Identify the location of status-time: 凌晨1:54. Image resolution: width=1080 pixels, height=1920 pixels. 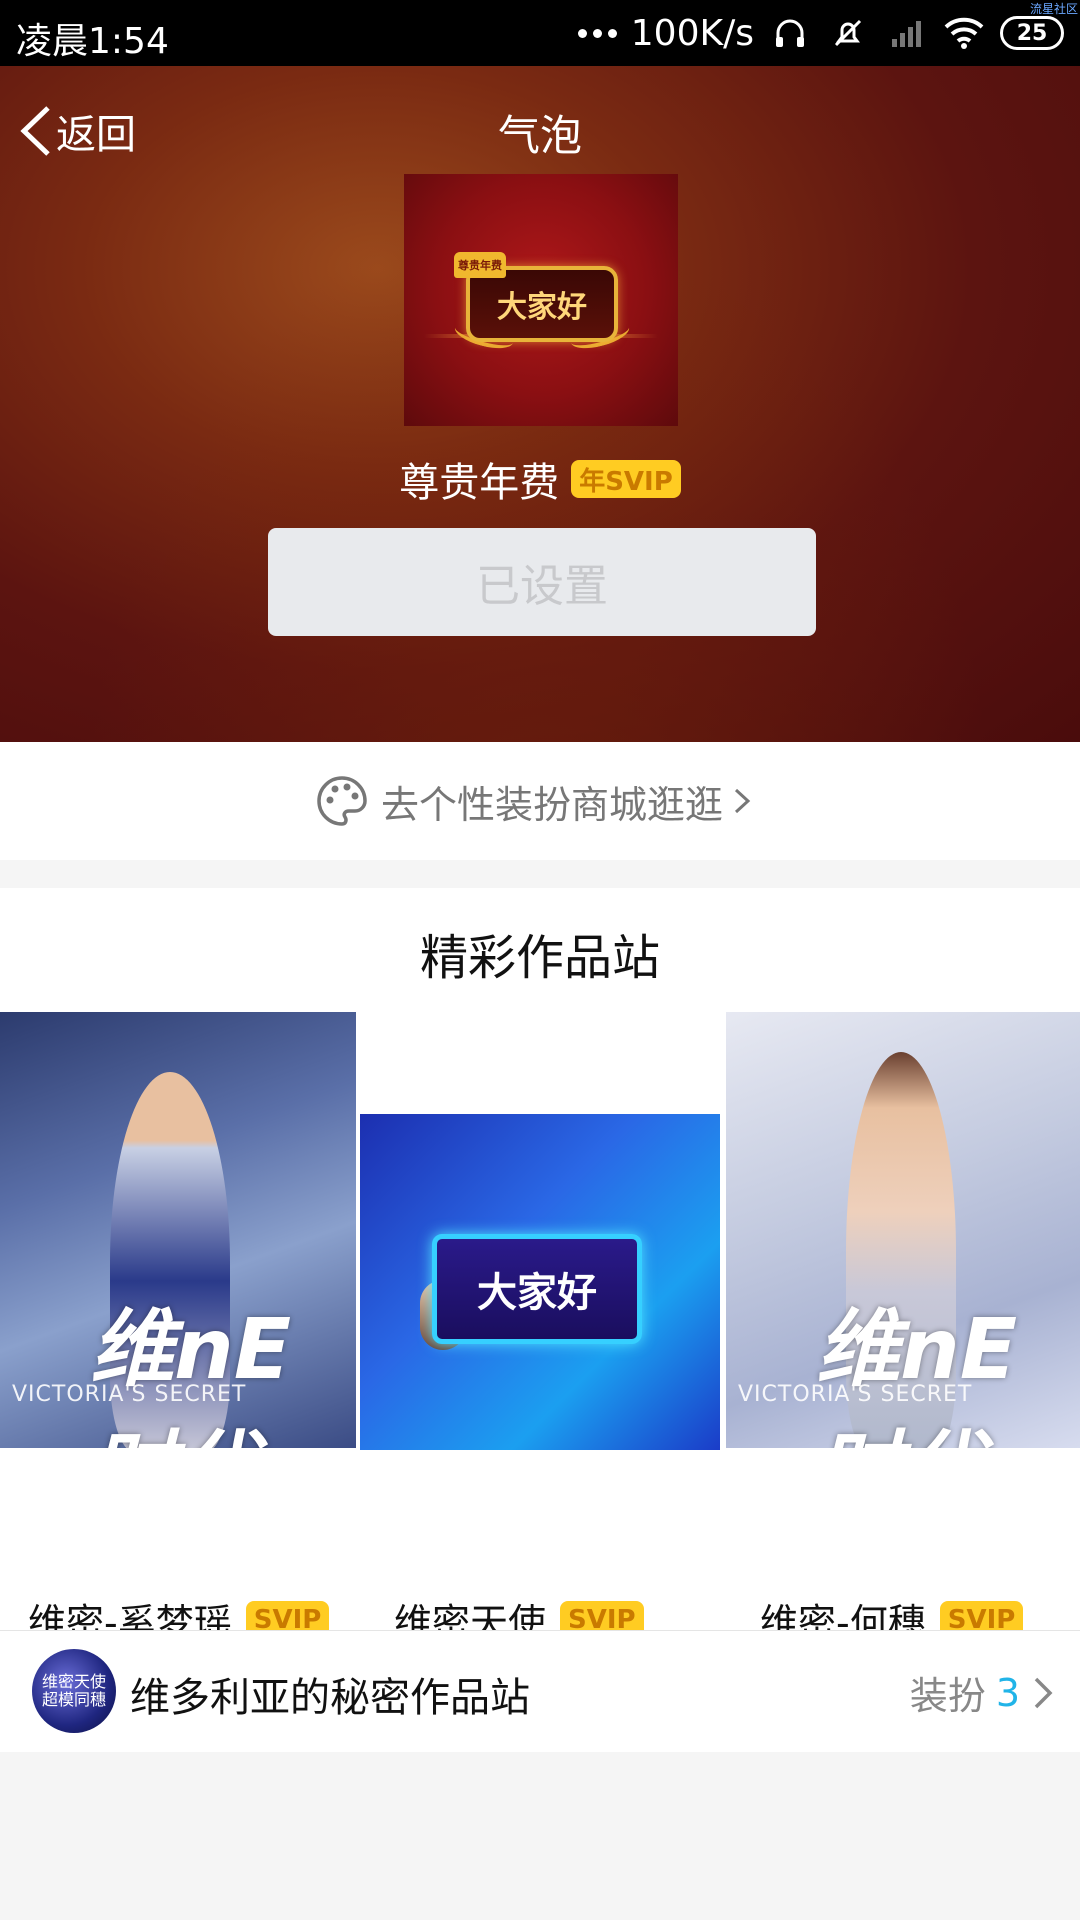
(92, 41).